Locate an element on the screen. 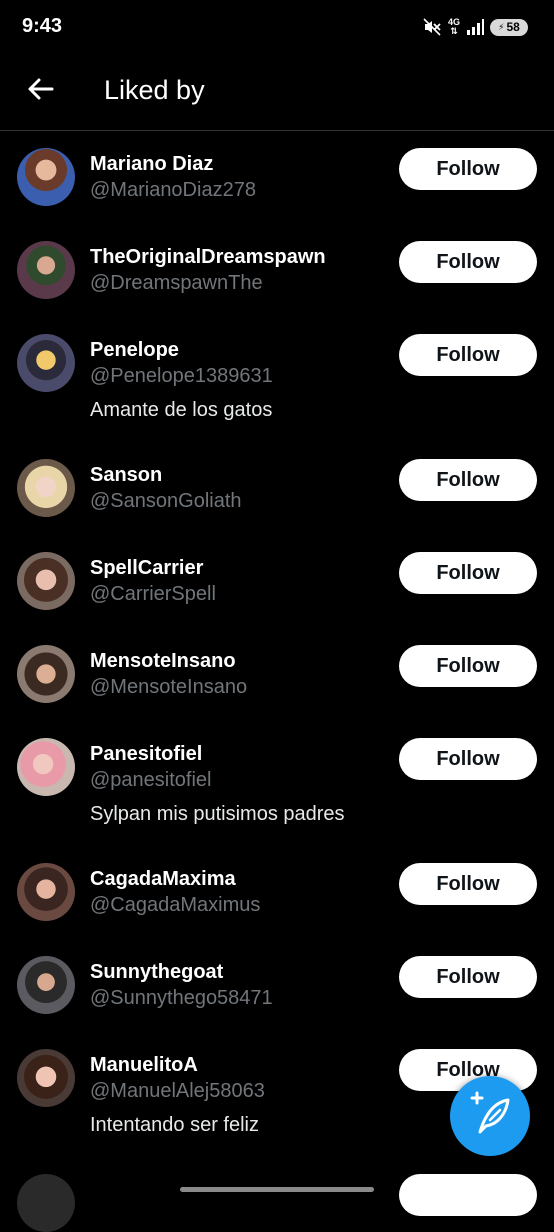 The image size is (554, 1232). battery-icon: ⚡ 58 is located at coordinates (509, 27).